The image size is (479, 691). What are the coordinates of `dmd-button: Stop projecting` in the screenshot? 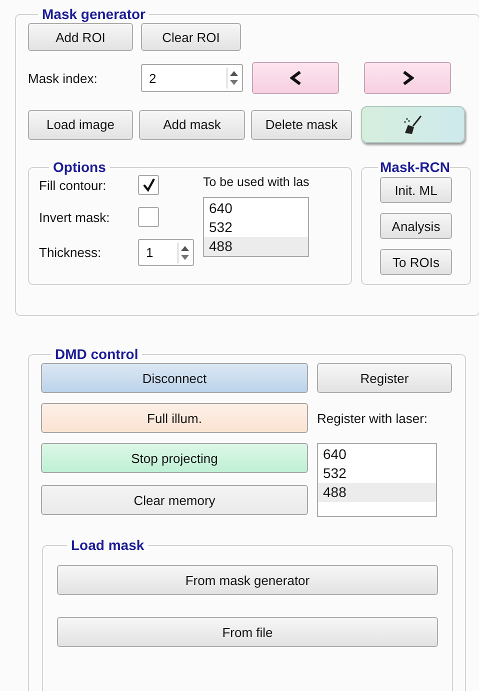 It's located at (174, 458).